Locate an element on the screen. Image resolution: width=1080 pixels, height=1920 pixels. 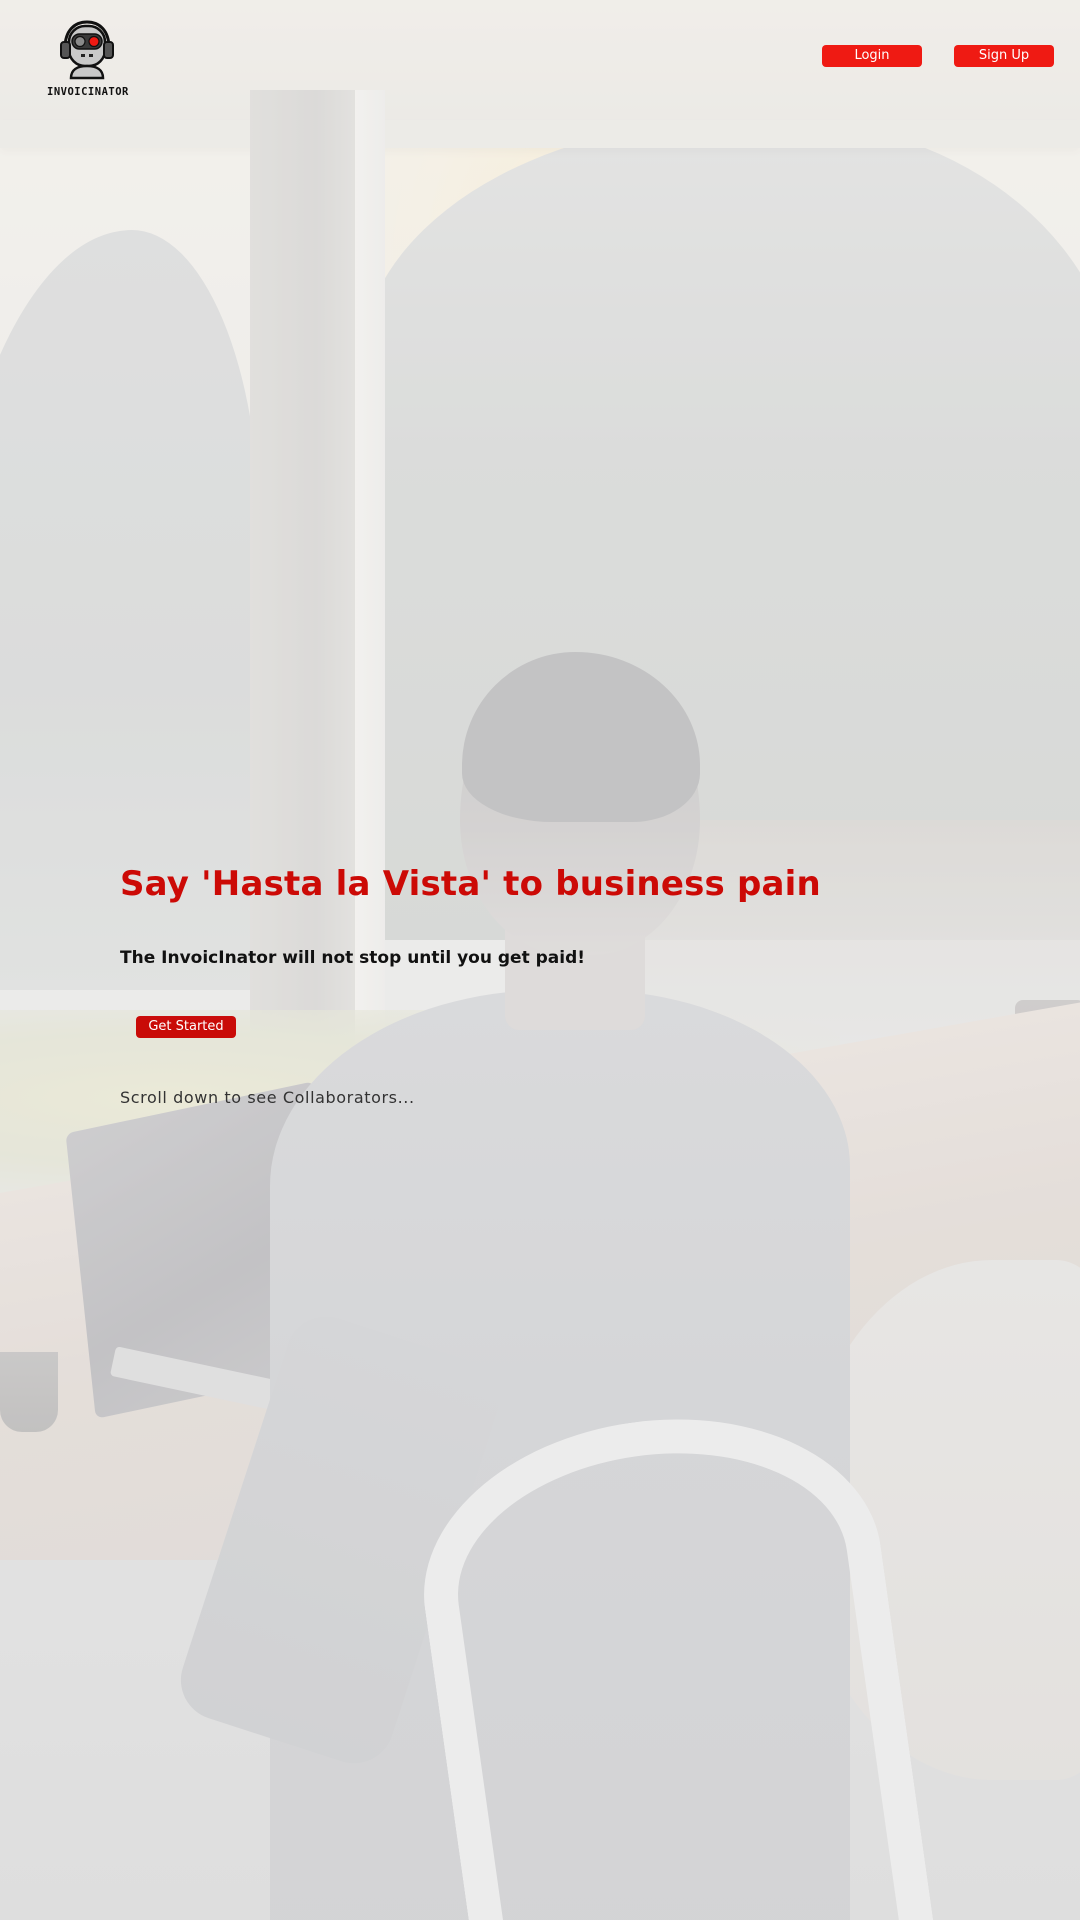
get-started-button: Get Started is located at coordinates (186, 1027).